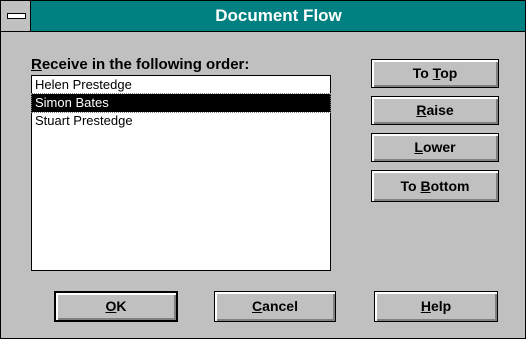 This screenshot has height=339, width=526. I want to click on to-top-button: To Top, so click(435, 73).